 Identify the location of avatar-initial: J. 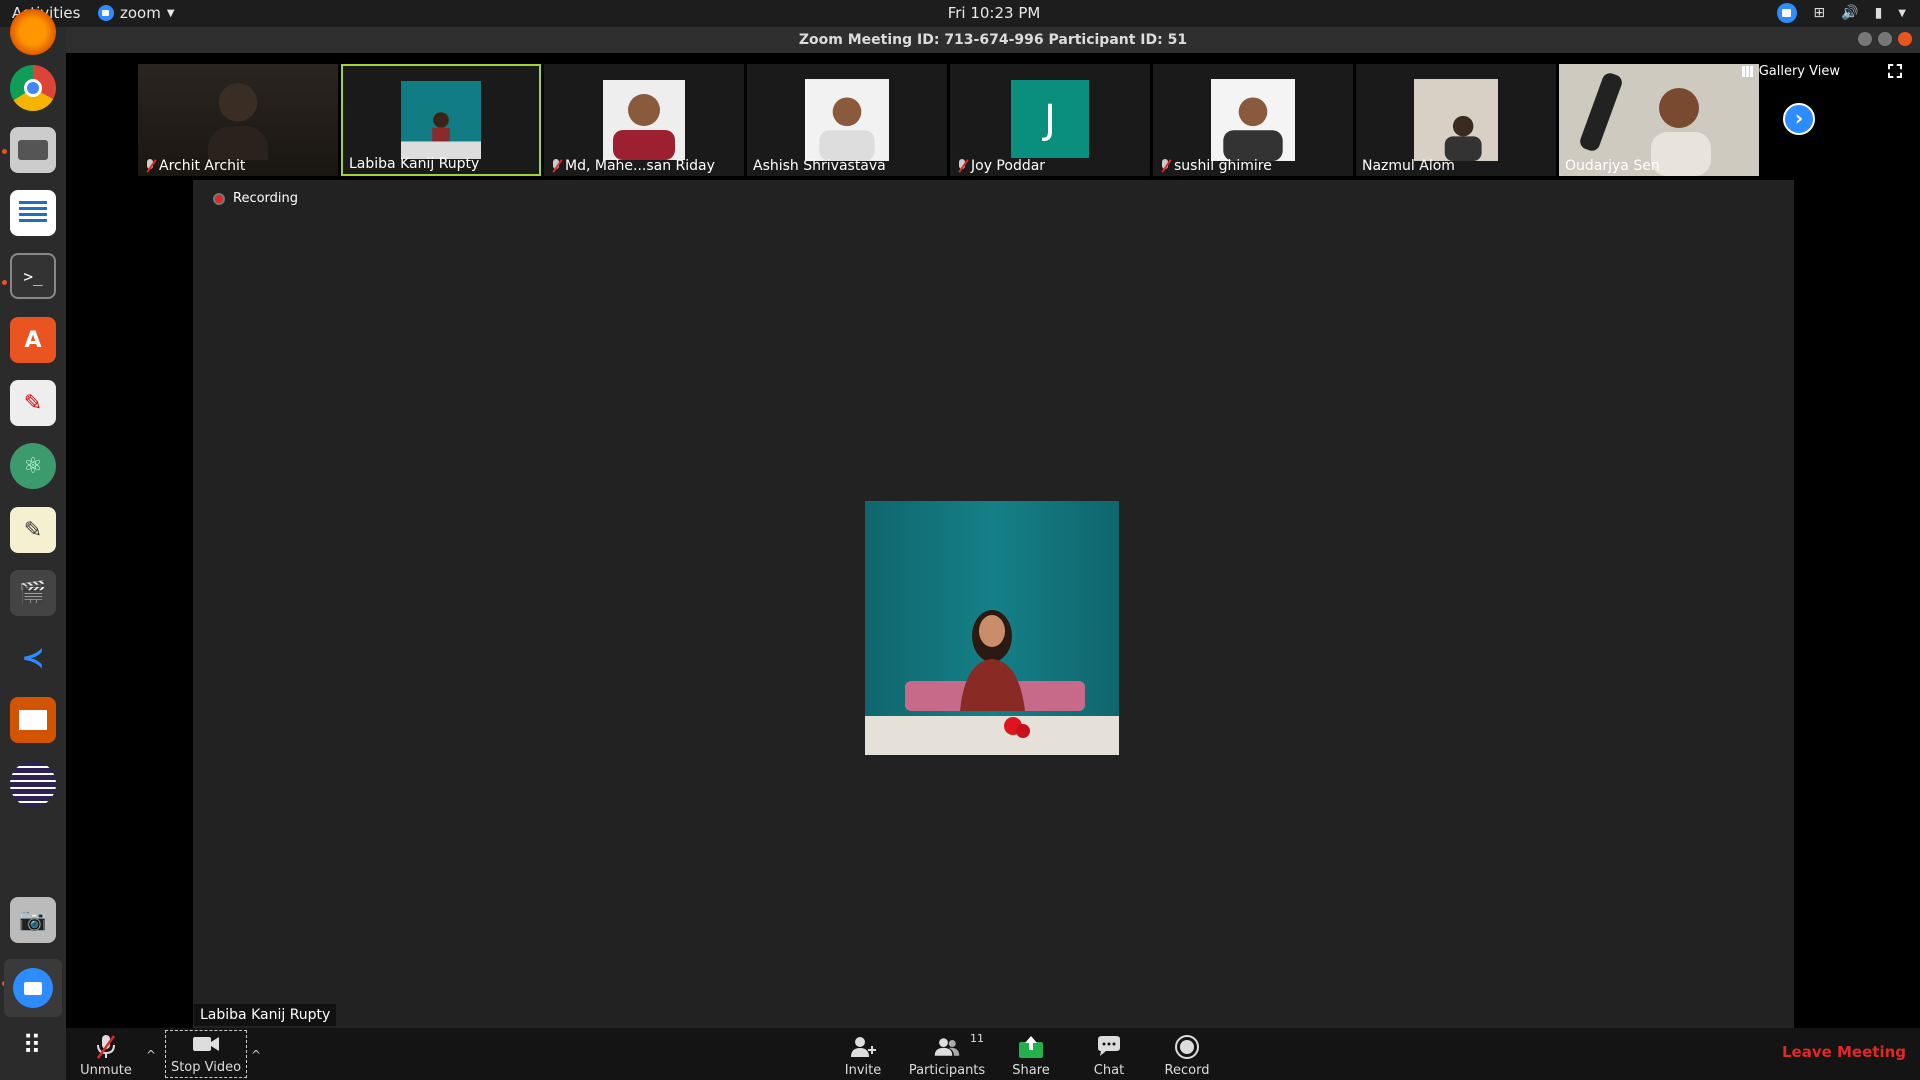
(1050, 119).